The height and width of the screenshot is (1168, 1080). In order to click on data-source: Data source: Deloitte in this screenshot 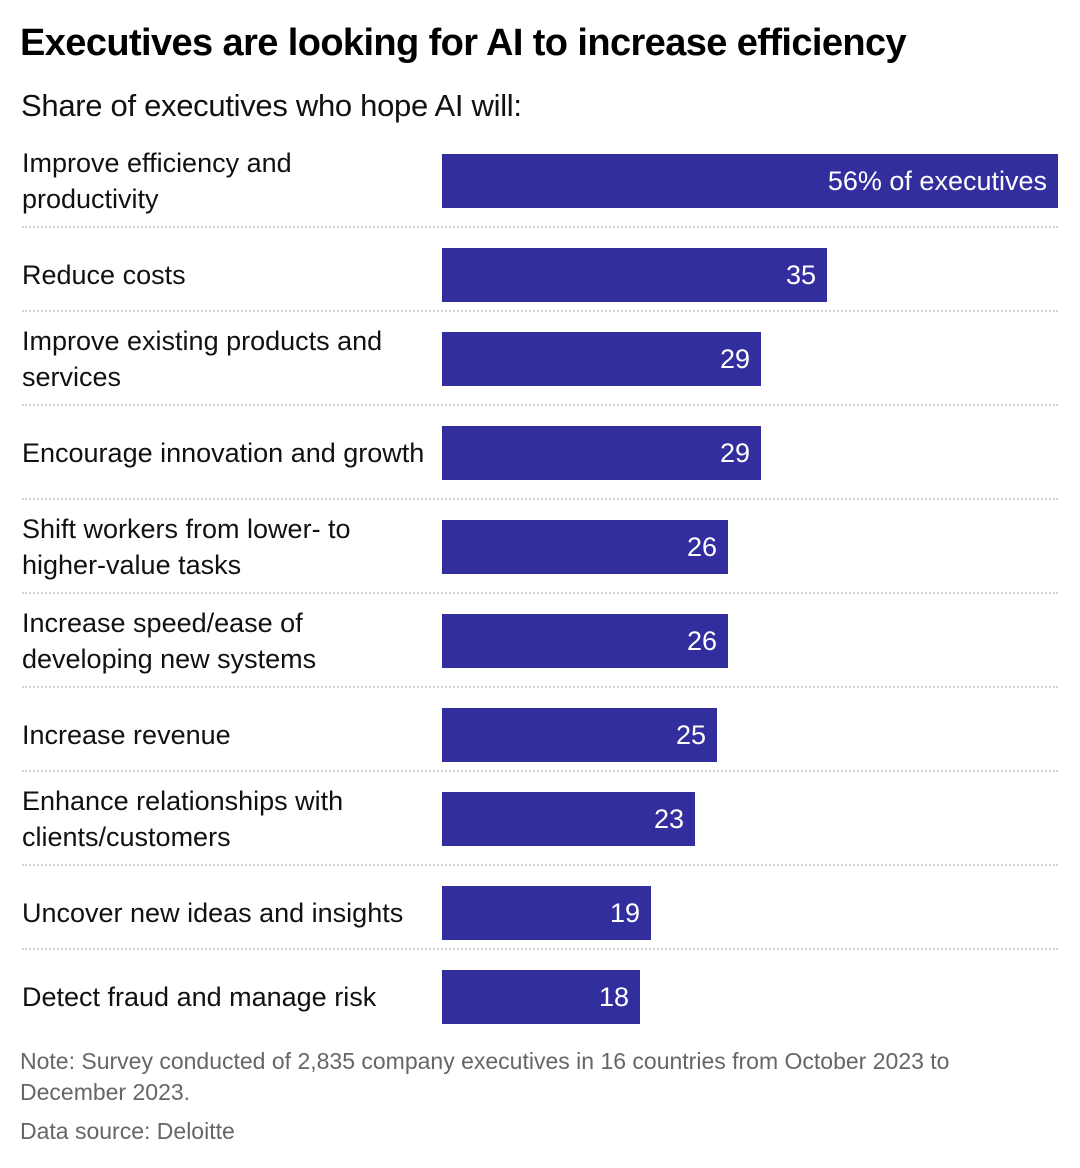, I will do `click(127, 1131)`.